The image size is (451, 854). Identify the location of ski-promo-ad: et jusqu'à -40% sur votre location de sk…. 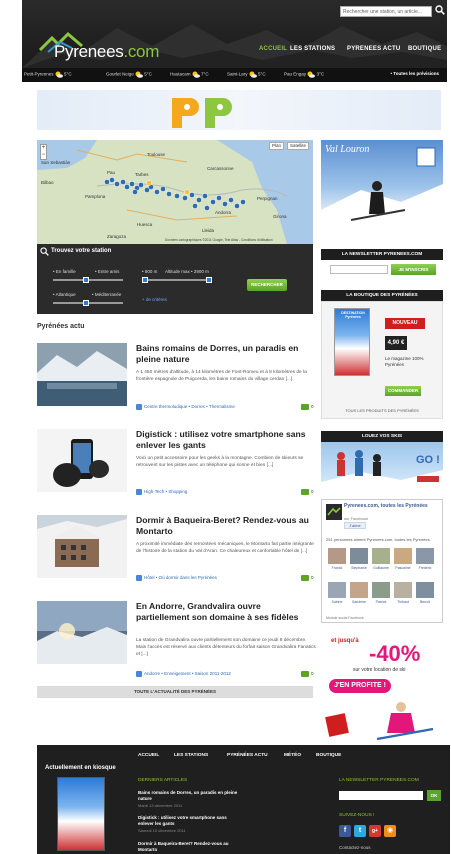
(382, 689).